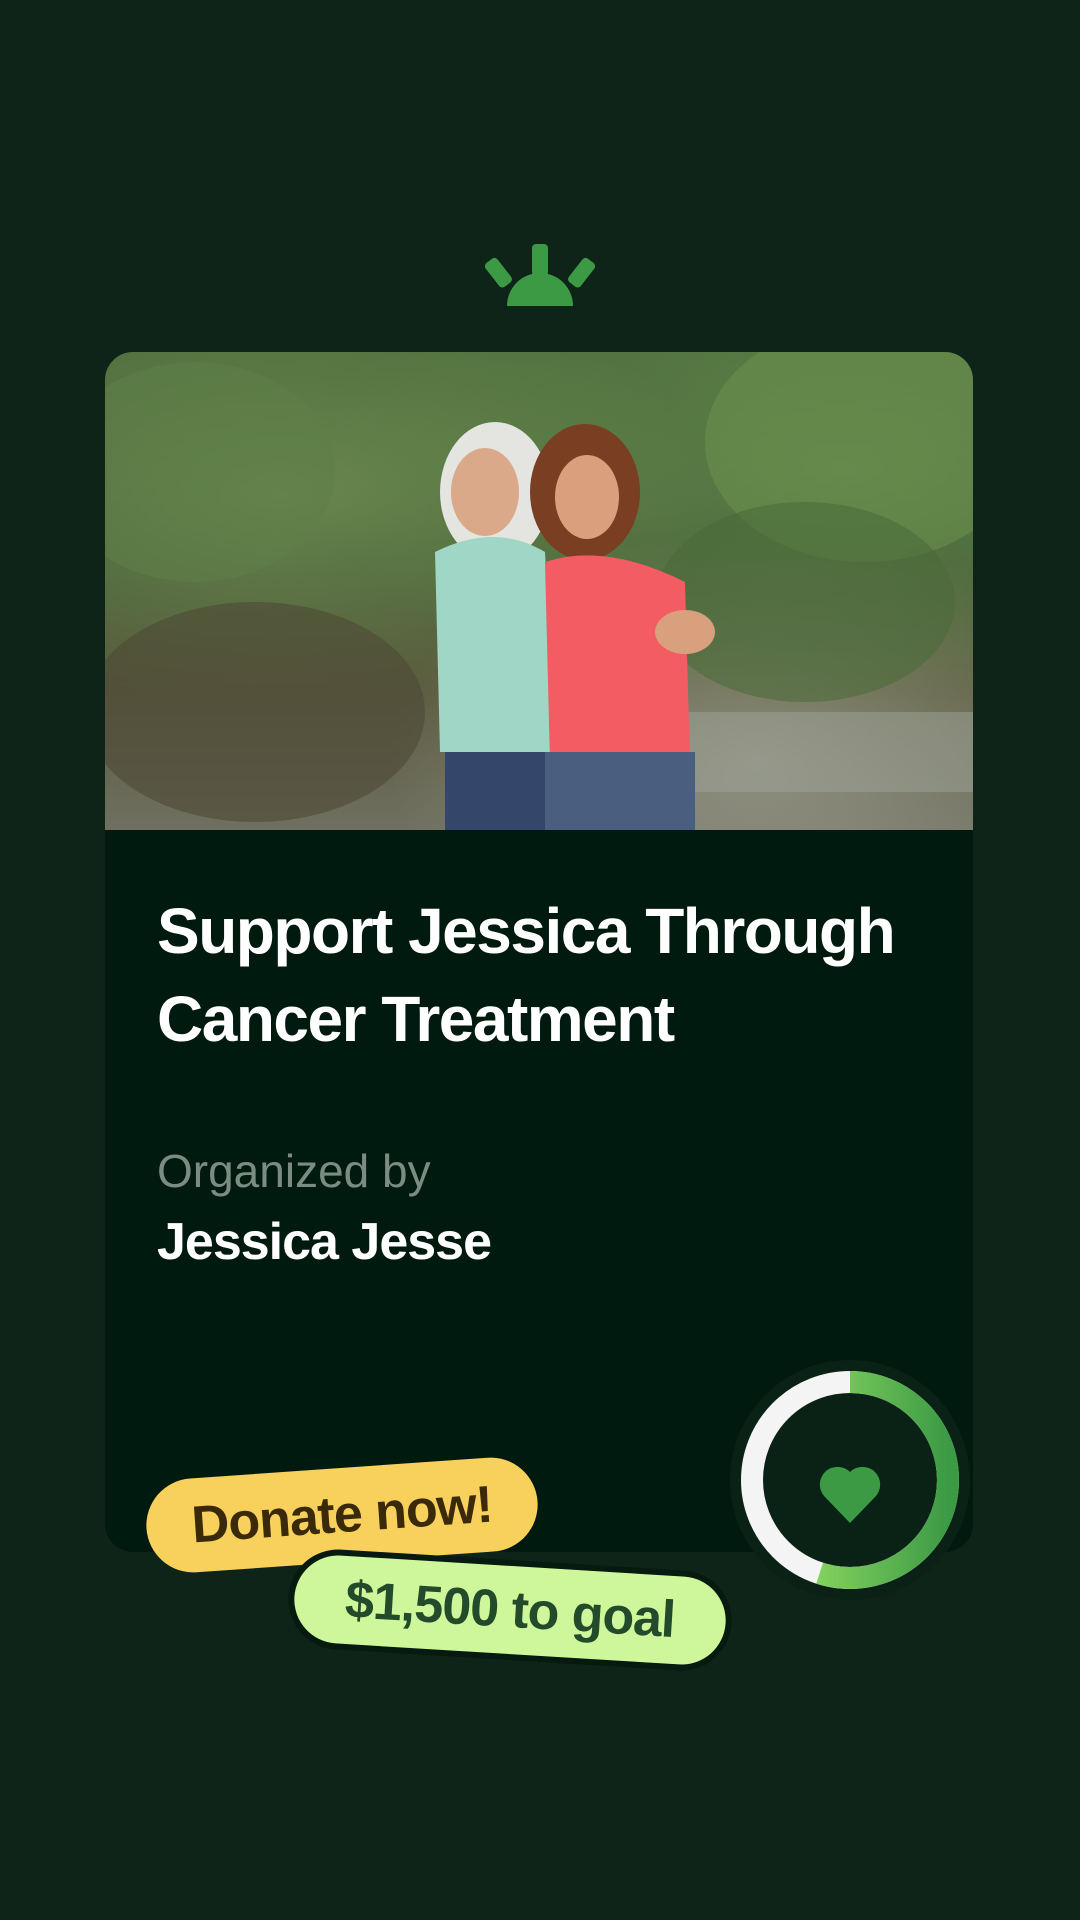 This screenshot has height=1920, width=1080. What do you see at coordinates (294, 1171) in the screenshot?
I see `organized-by-label: Organized by` at bounding box center [294, 1171].